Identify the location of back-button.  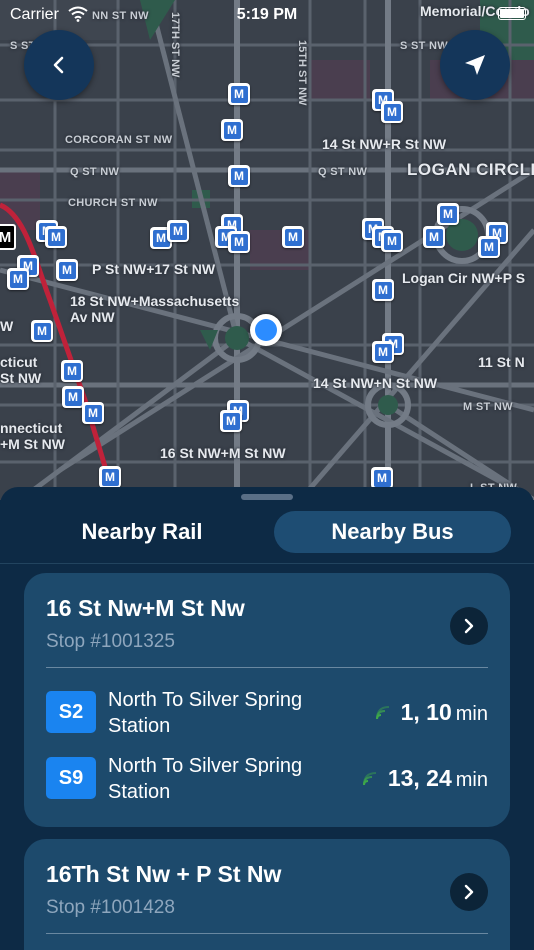
(59, 65).